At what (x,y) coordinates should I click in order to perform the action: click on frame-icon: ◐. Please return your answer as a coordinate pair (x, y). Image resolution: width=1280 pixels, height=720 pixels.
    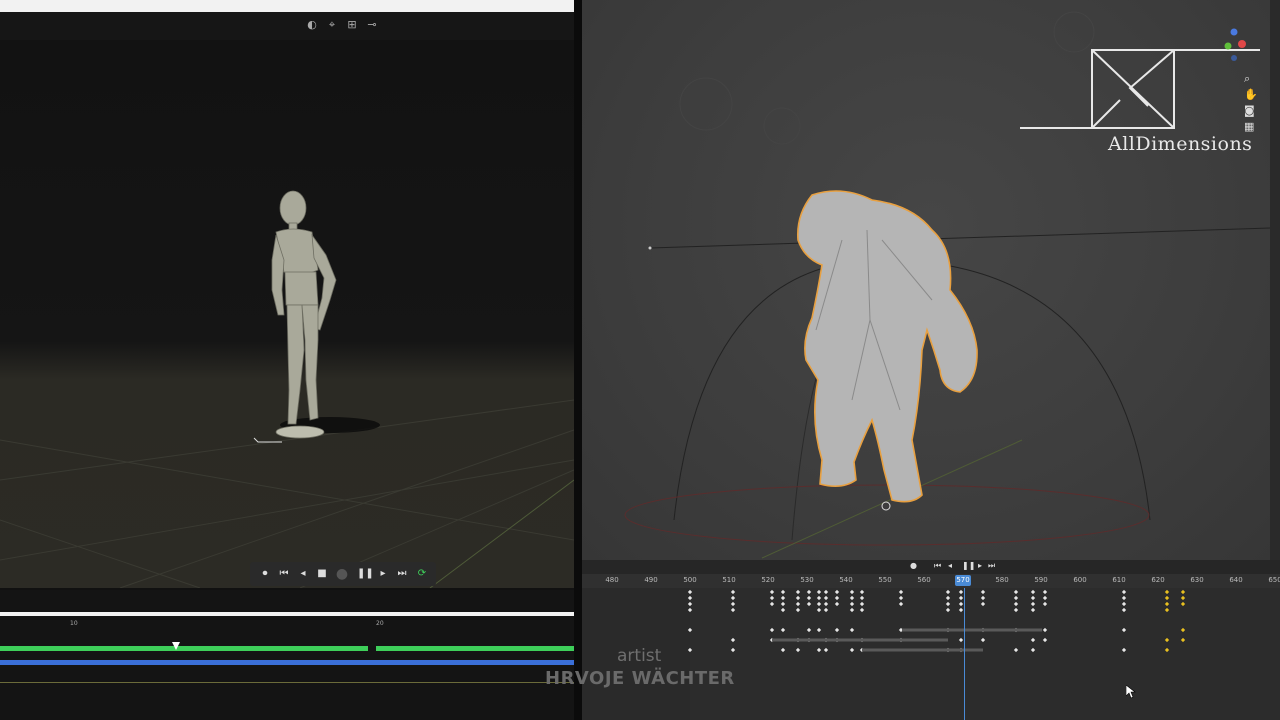
    Looking at the image, I should click on (312, 25).